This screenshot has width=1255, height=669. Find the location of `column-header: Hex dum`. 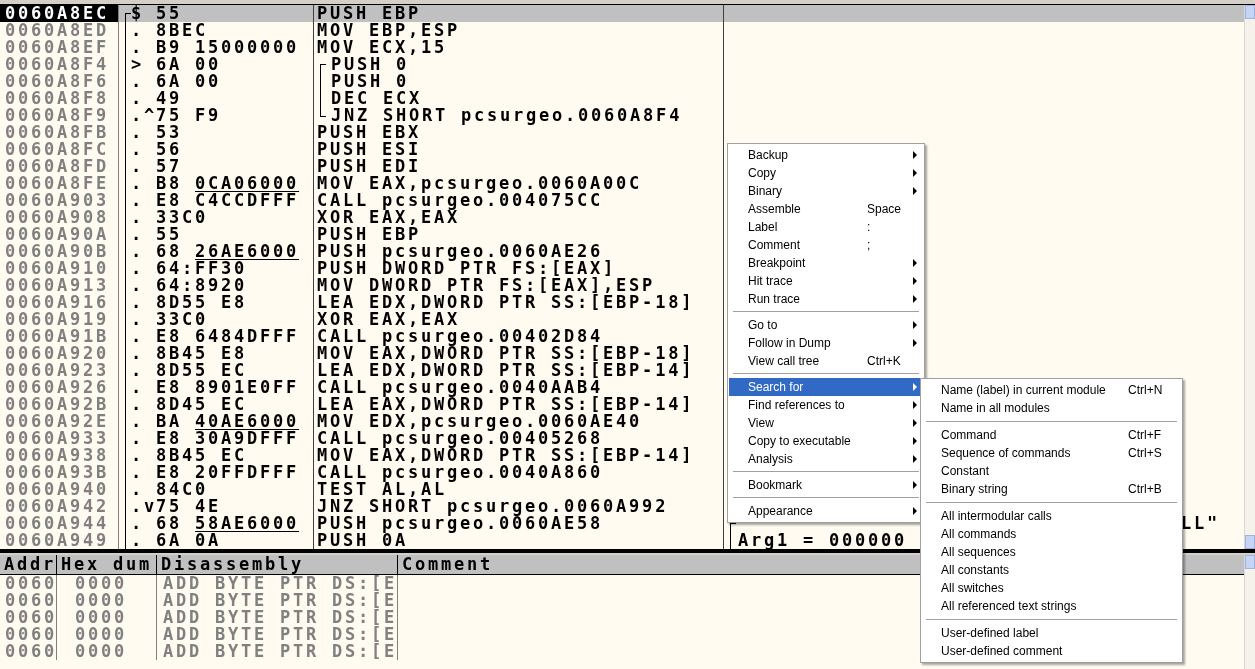

column-header: Hex dum is located at coordinates (107, 564).